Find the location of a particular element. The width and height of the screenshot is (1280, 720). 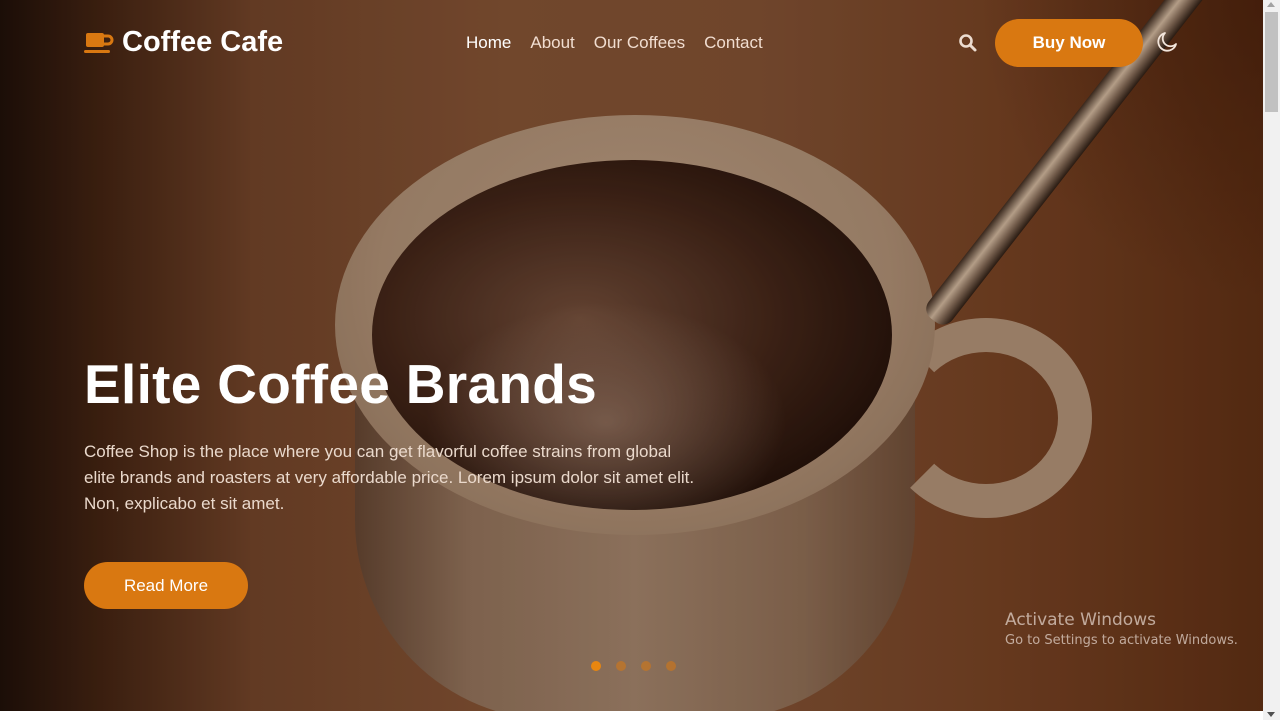

nav-links: Home About Our Coffees Contact is located at coordinates (614, 43).